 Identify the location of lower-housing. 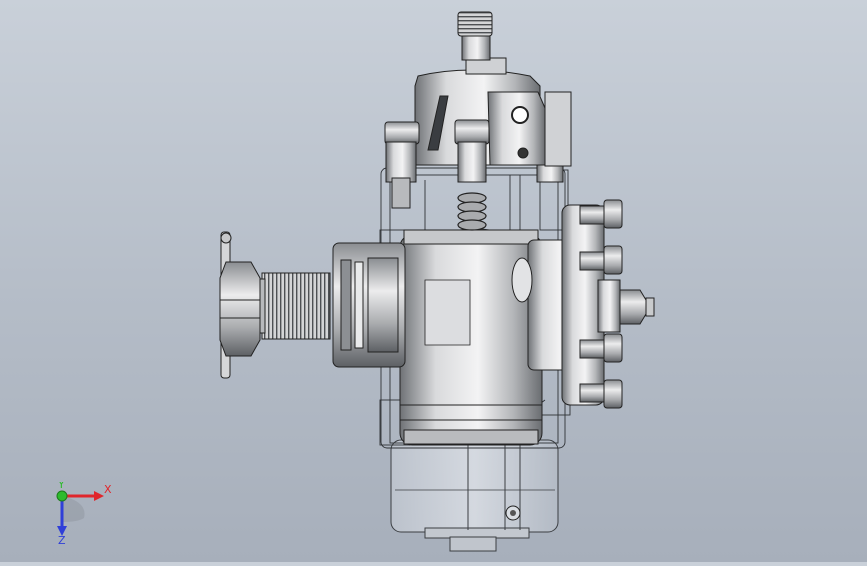
(474, 495).